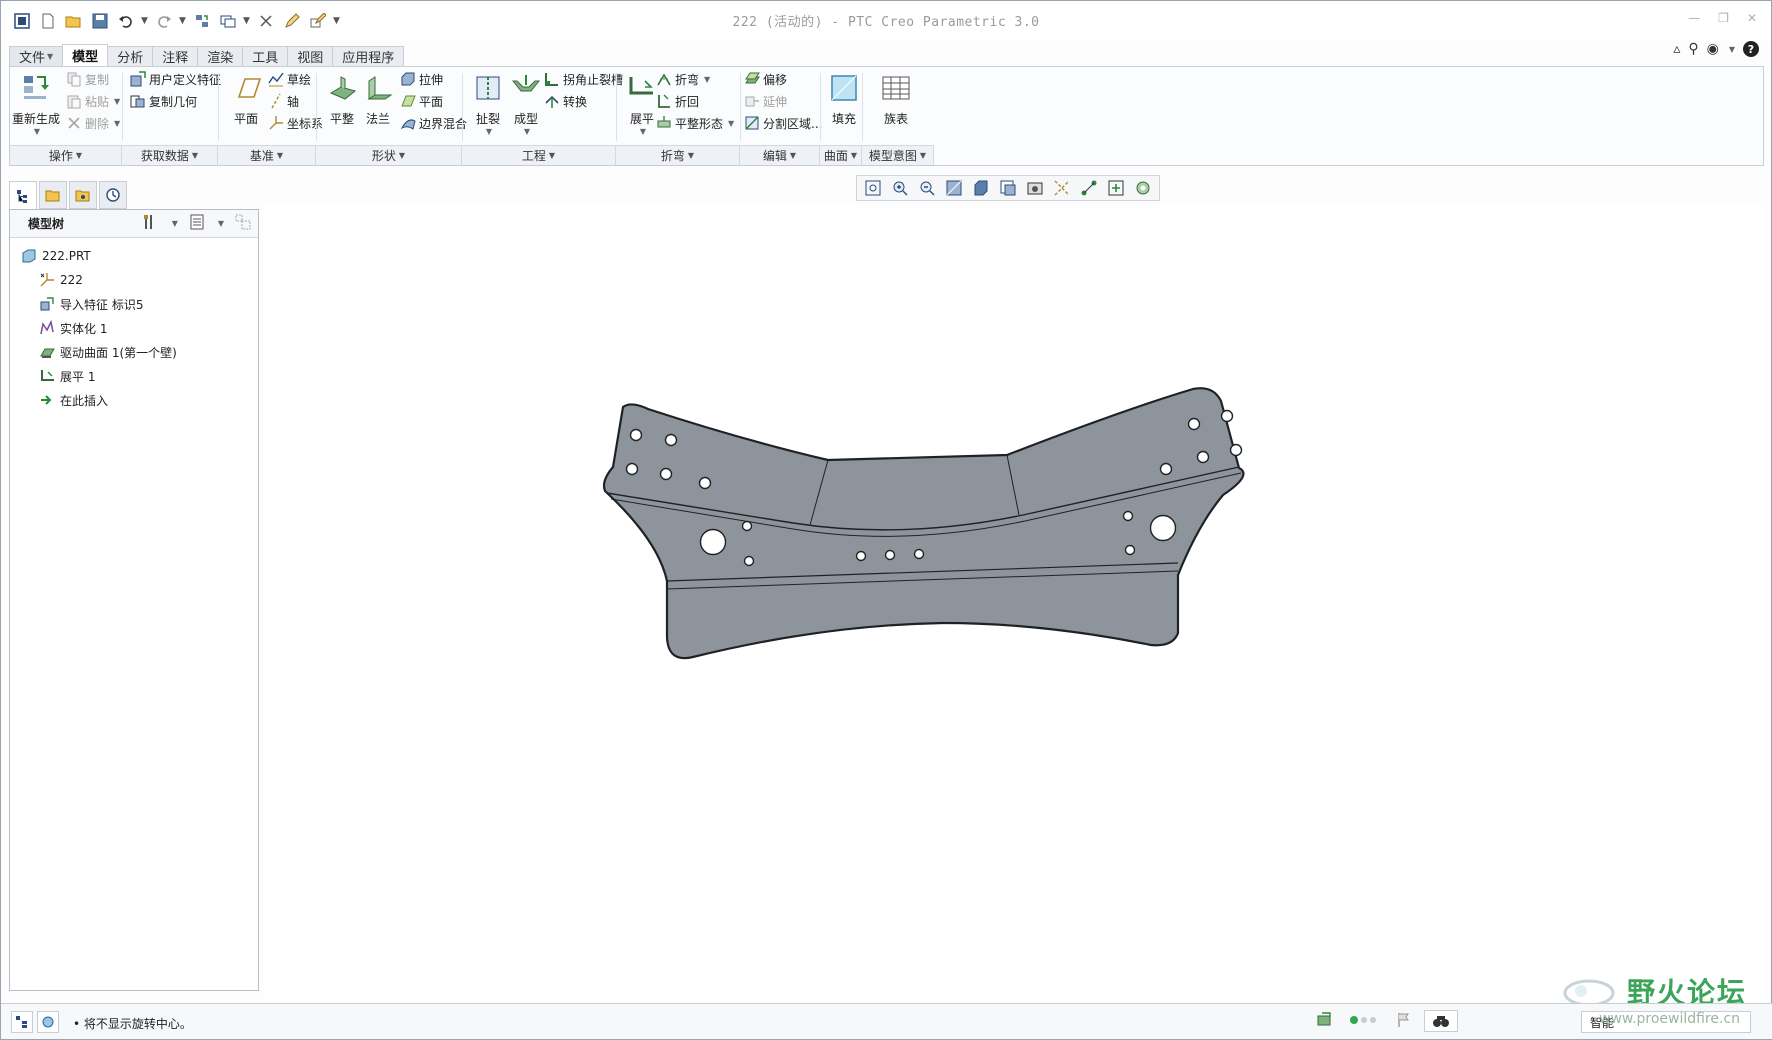  Describe the element at coordinates (677, 101) in the screenshot. I see `bend-back-button: 折回` at that location.